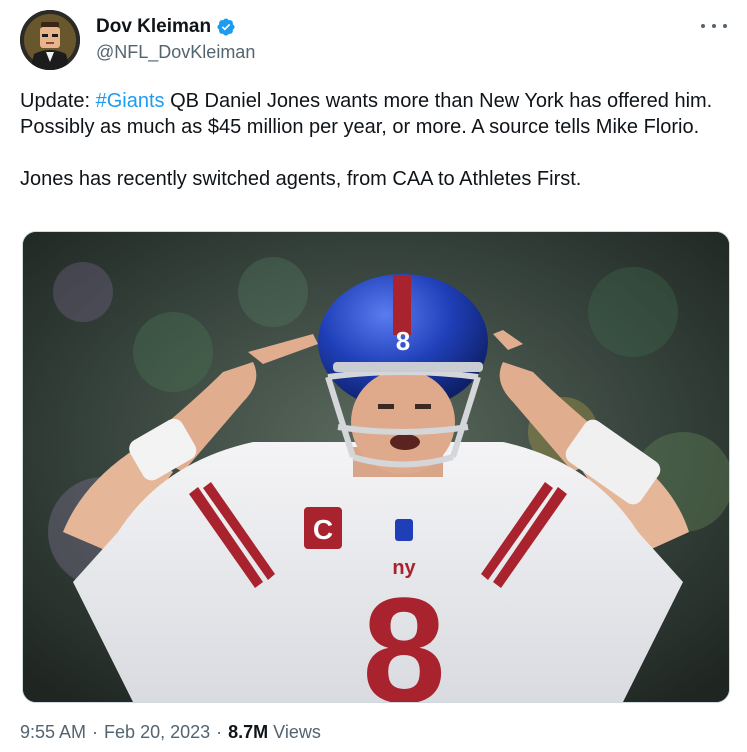  Describe the element at coordinates (375, 41) in the screenshot. I see `tweet-header: Dov Kleiman @NFL_DovKleiman` at that location.